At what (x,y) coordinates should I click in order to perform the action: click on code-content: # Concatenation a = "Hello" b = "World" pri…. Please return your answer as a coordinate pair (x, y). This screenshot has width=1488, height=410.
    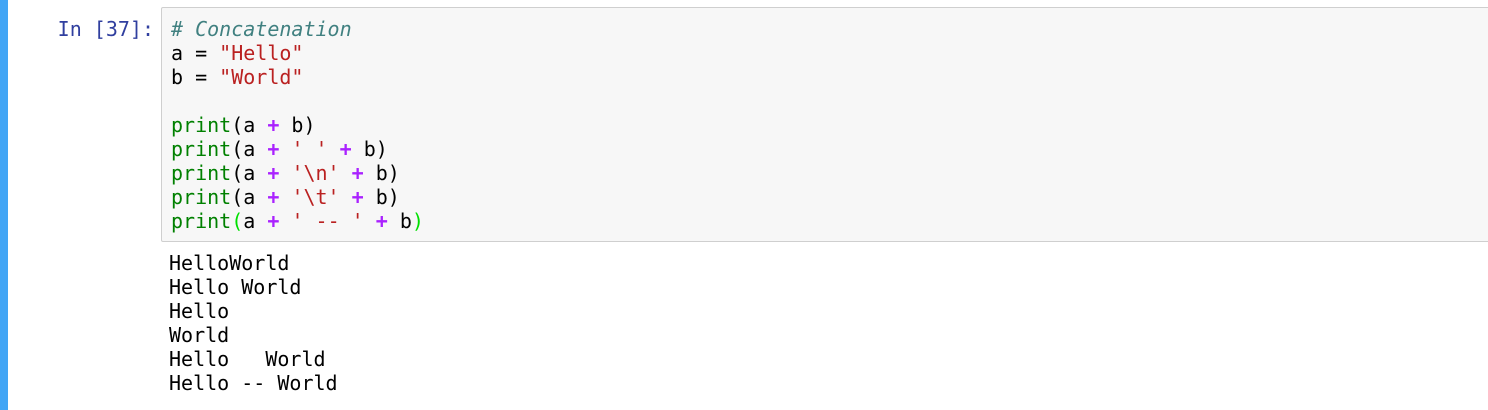
    Looking at the image, I should click on (297, 125).